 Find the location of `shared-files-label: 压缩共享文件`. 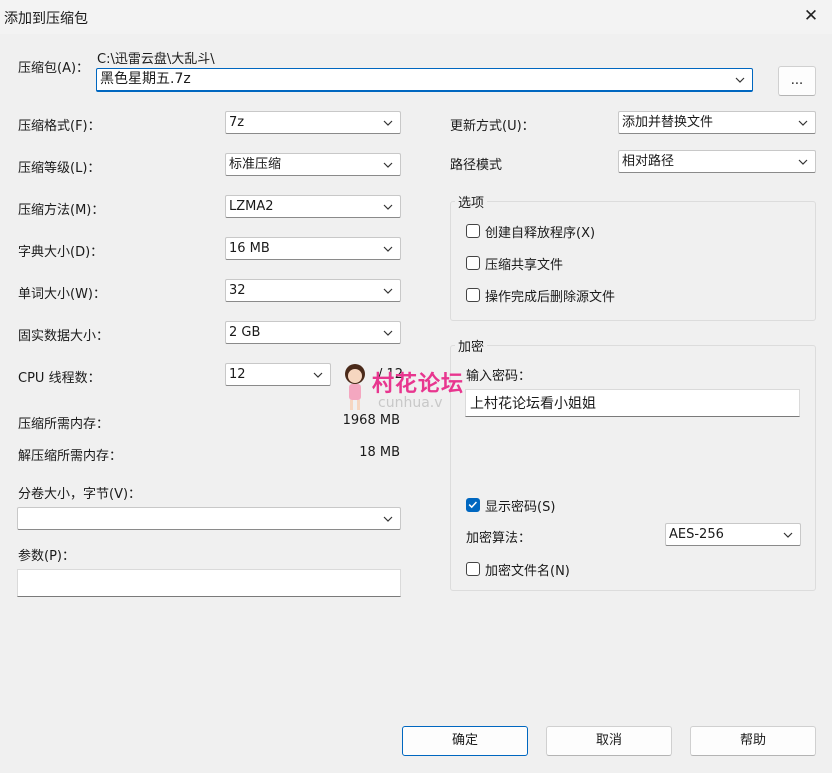

shared-files-label: 压缩共享文件 is located at coordinates (524, 263).